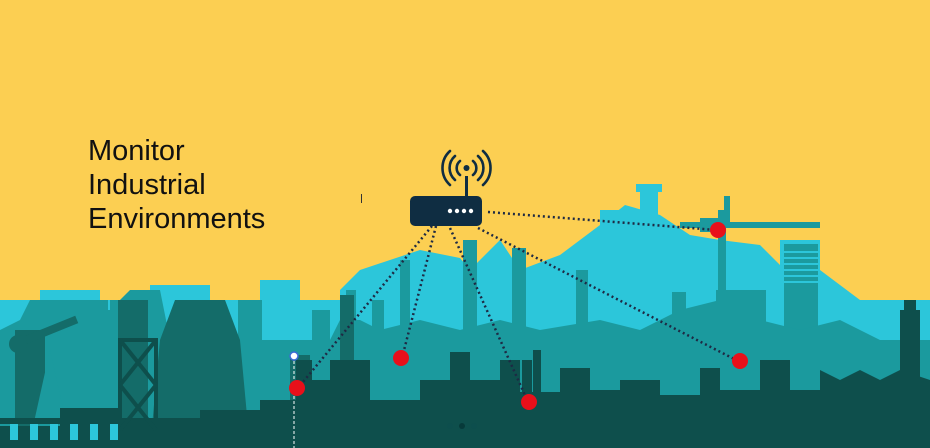  What do you see at coordinates (147, 185) in the screenshot?
I see `headline-line-2: Industrial` at bounding box center [147, 185].